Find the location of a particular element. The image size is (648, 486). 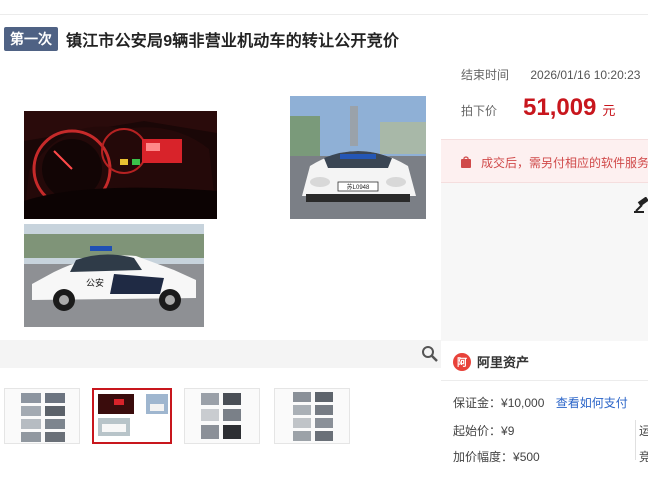

increment-row: 加价幅度：¥500 is located at coordinates (496, 456).